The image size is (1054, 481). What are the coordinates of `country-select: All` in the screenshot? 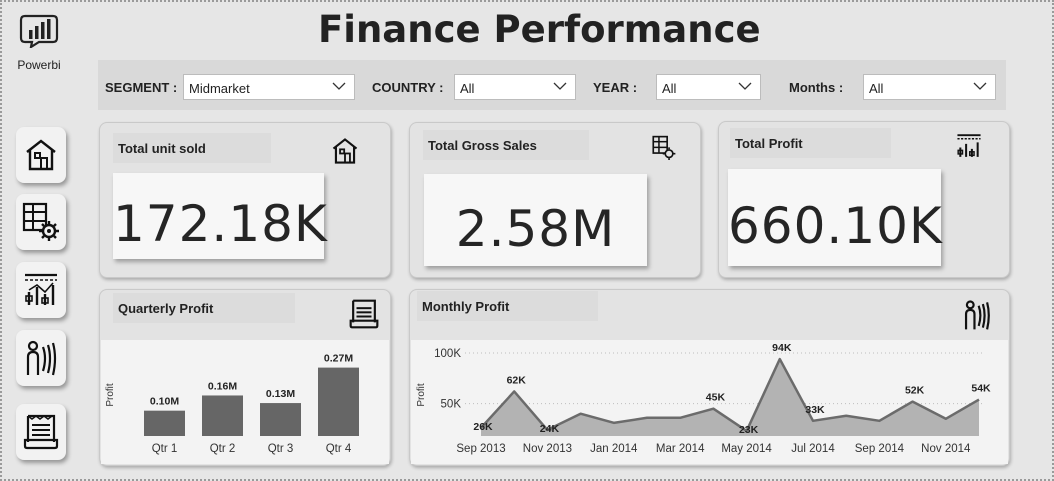 It's located at (515, 87).